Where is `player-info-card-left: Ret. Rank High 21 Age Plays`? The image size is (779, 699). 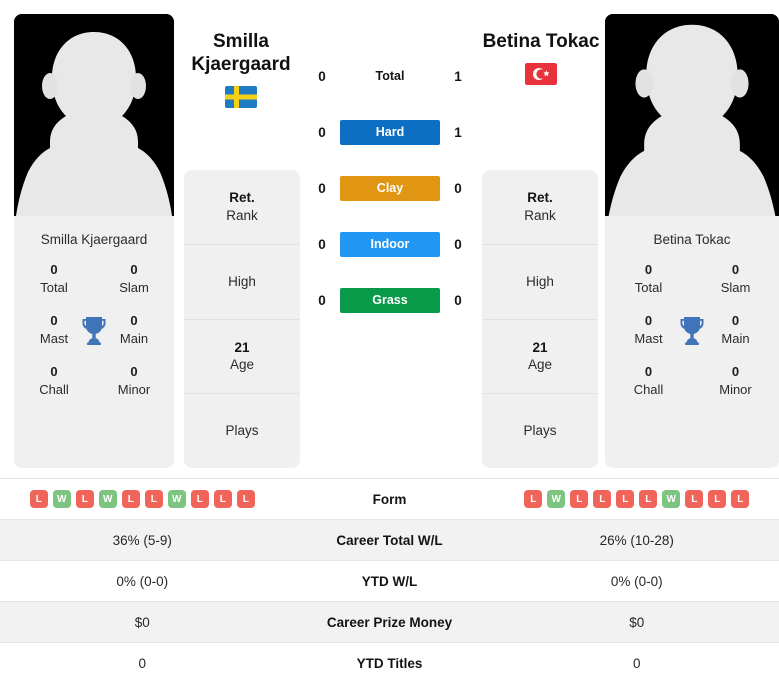 player-info-card-left: Ret. Rank High 21 Age Plays is located at coordinates (242, 319).